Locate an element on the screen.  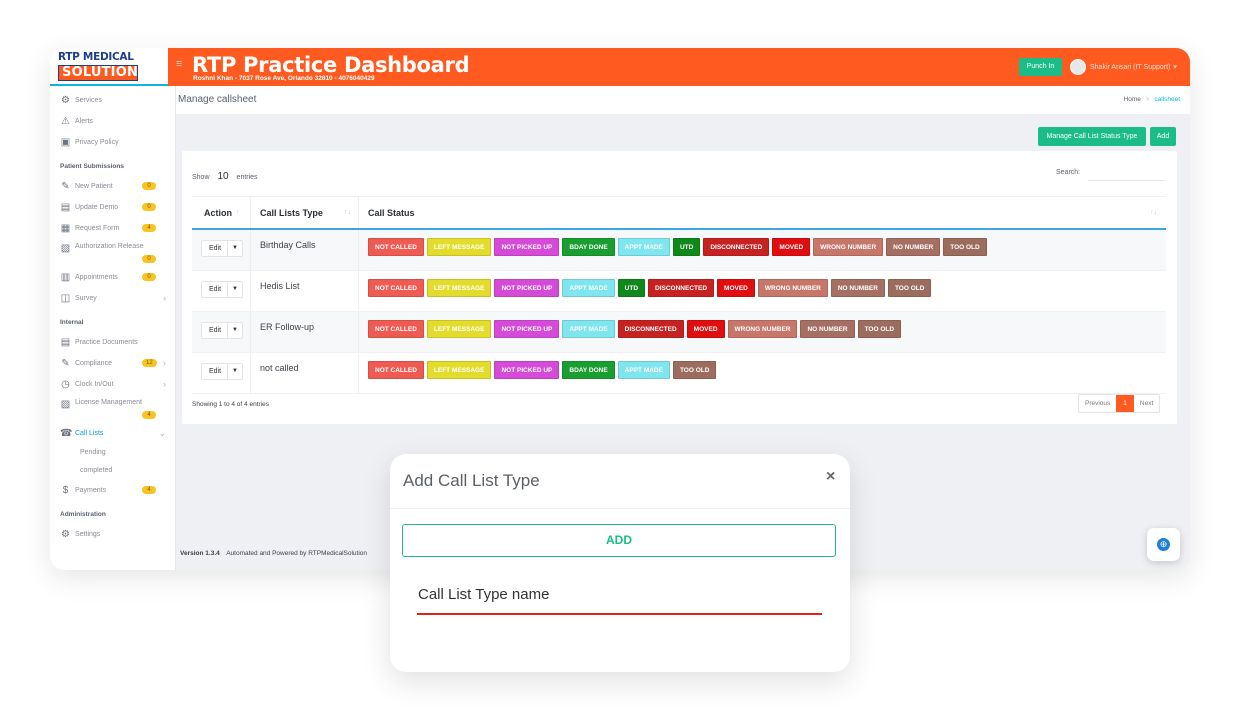
documents-icon: ▤ is located at coordinates (65, 342).